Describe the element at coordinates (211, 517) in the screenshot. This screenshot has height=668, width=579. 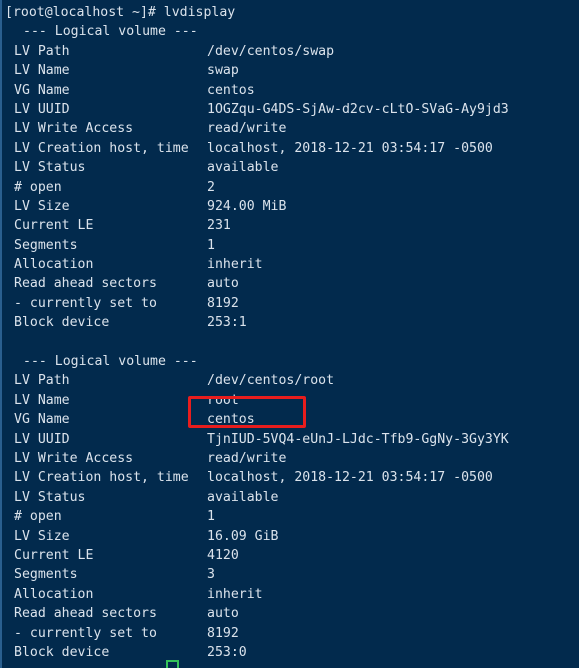
I see `open-count-value: 1` at that location.